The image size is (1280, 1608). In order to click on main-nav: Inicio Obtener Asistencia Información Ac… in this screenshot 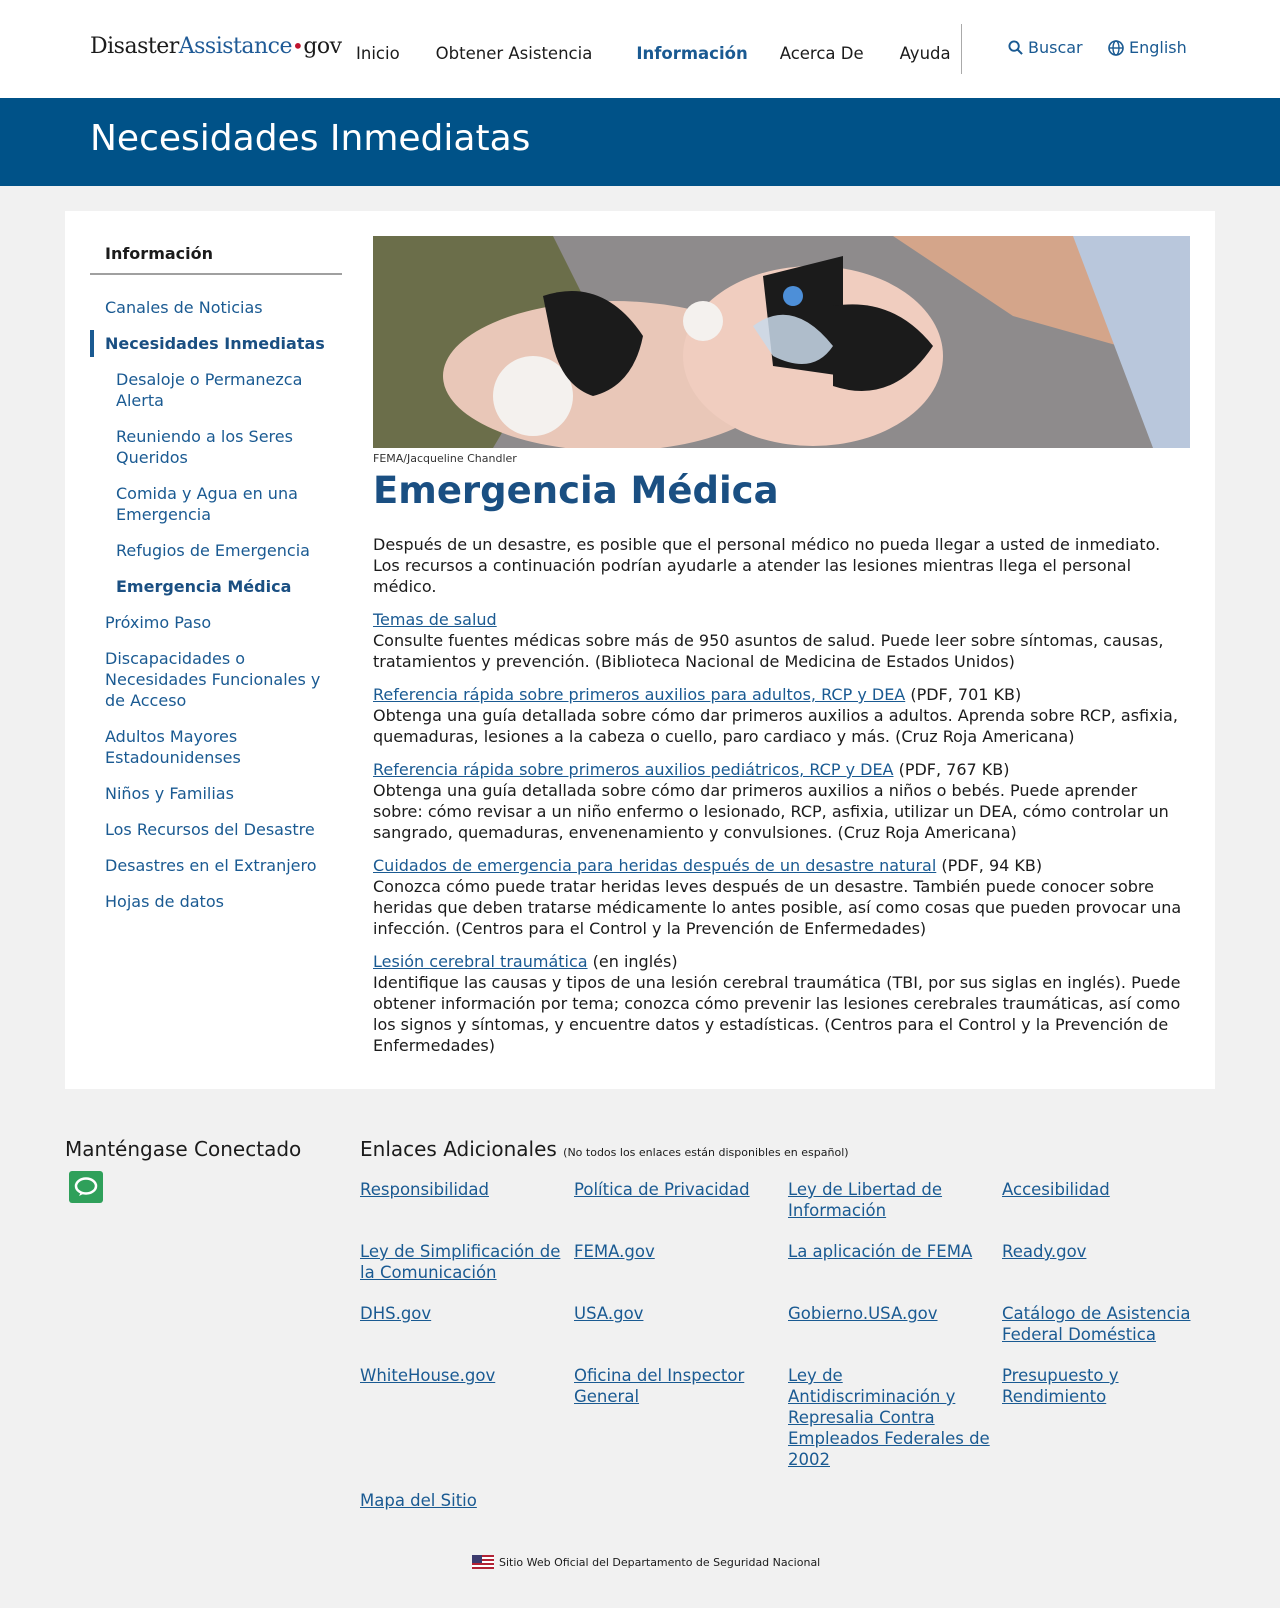, I will do `click(671, 53)`.